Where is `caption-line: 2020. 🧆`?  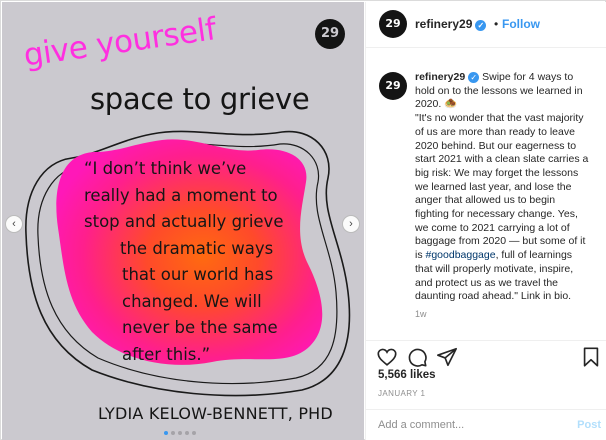
caption-line: 2020. 🧆 is located at coordinates (436, 104).